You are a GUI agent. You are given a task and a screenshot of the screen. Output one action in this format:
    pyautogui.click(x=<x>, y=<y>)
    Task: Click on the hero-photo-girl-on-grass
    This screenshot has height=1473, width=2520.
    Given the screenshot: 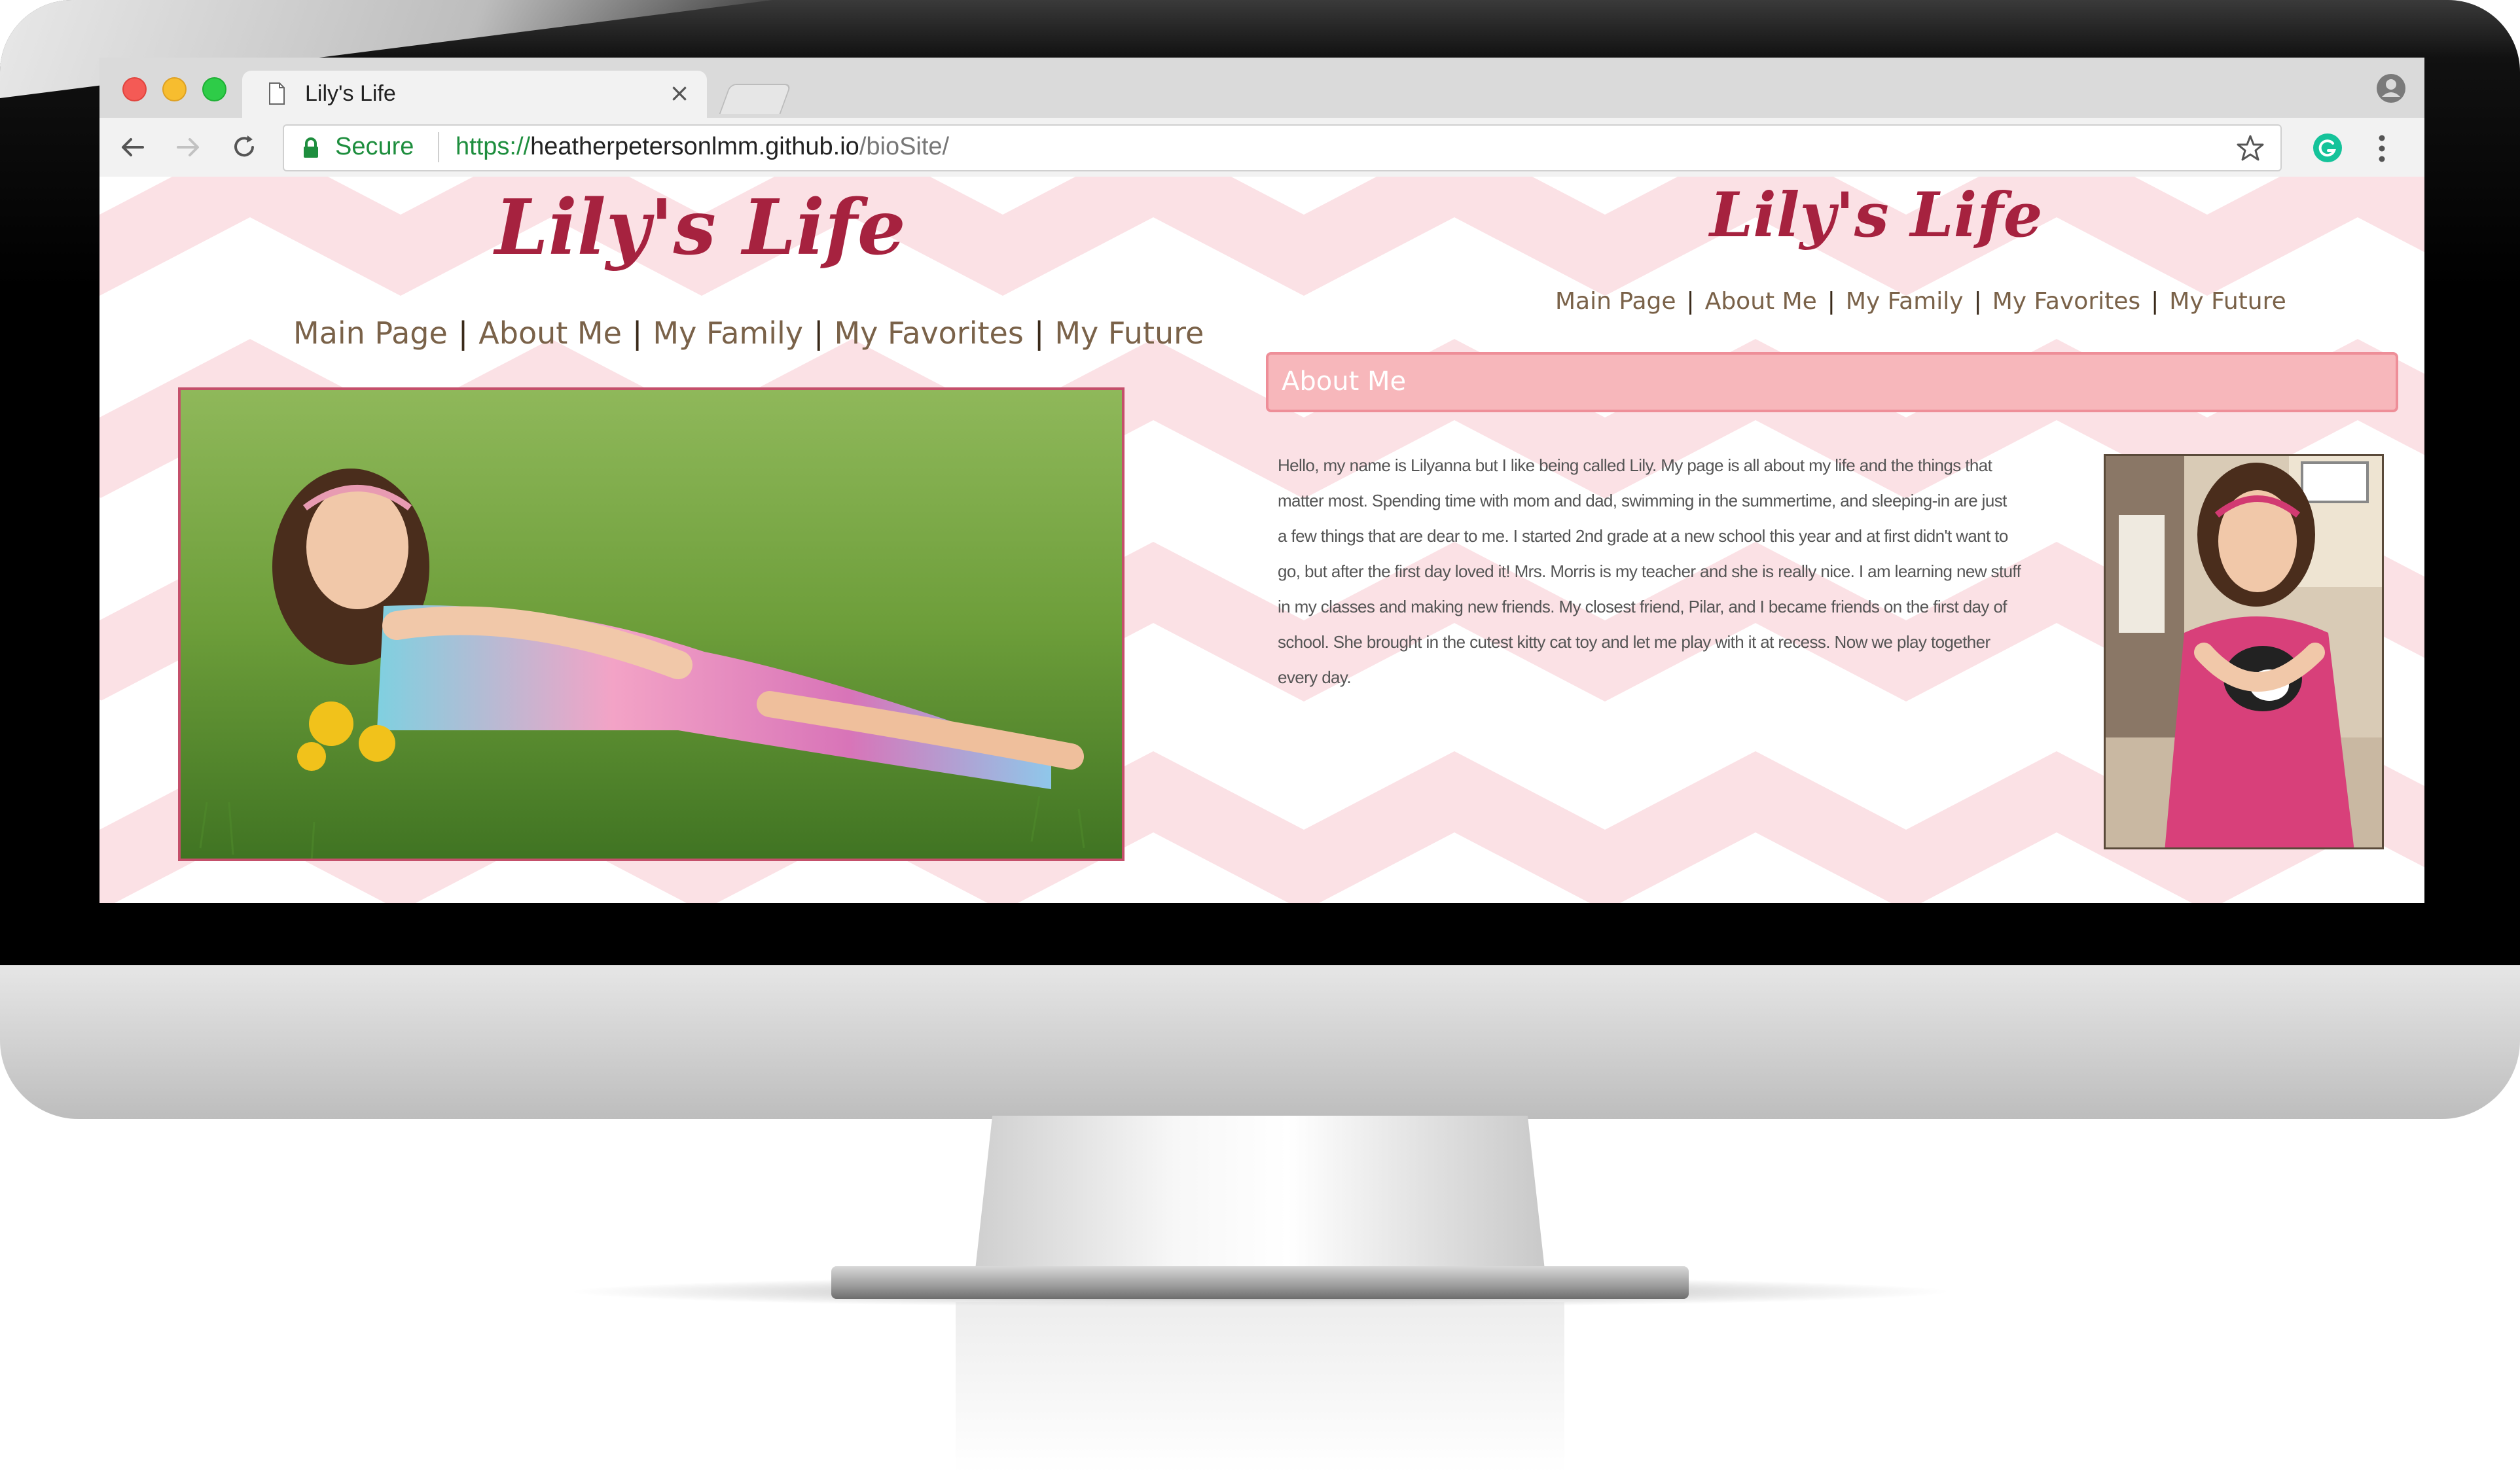 What is the action you would take?
    pyautogui.click(x=651, y=624)
    